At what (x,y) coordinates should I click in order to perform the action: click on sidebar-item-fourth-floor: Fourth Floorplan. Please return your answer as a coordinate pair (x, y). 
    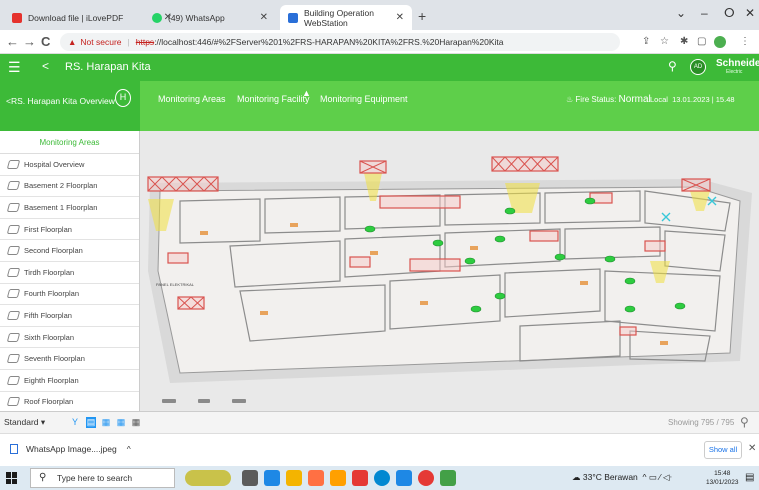
    Looking at the image, I should click on (69, 295).